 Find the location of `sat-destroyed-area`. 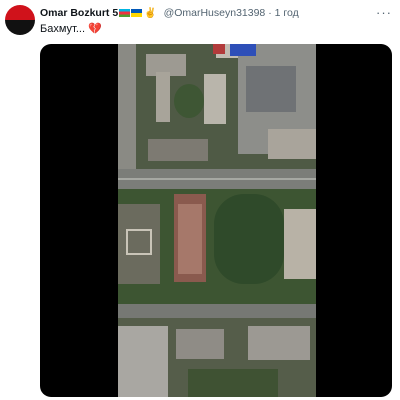

sat-destroyed-area is located at coordinates (143, 361).